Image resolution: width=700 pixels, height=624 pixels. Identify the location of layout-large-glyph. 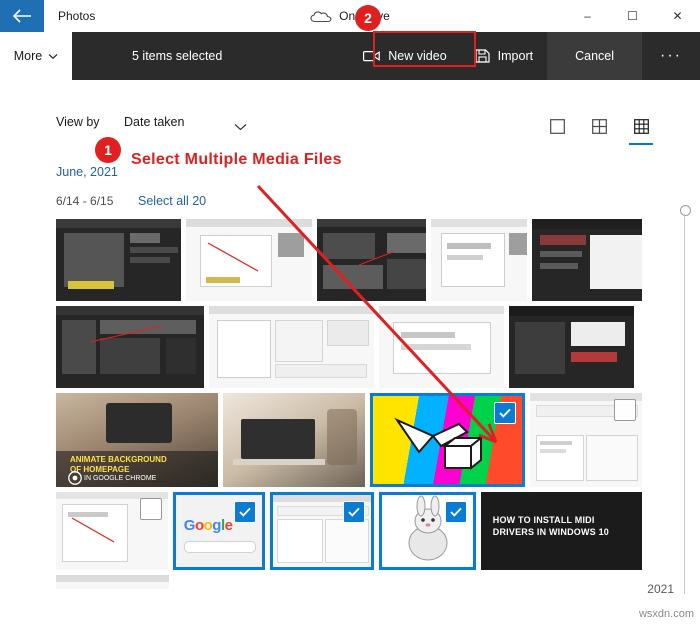
(557, 126).